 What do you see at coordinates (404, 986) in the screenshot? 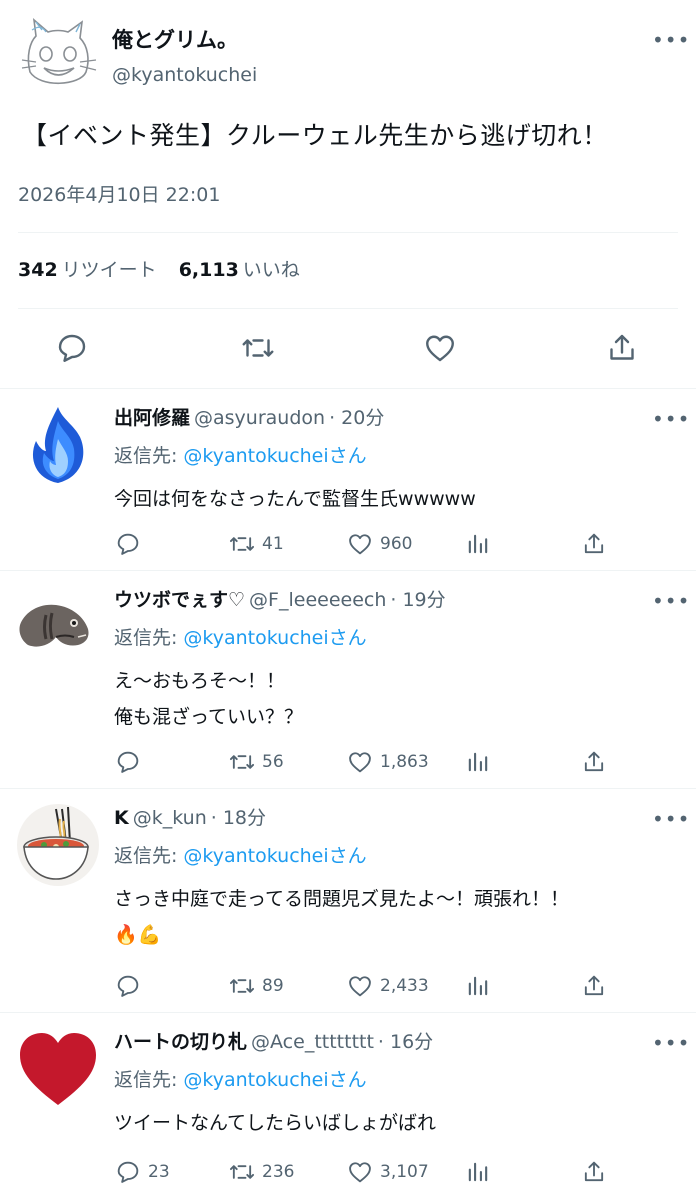
I see `like-count: 2,433` at bounding box center [404, 986].